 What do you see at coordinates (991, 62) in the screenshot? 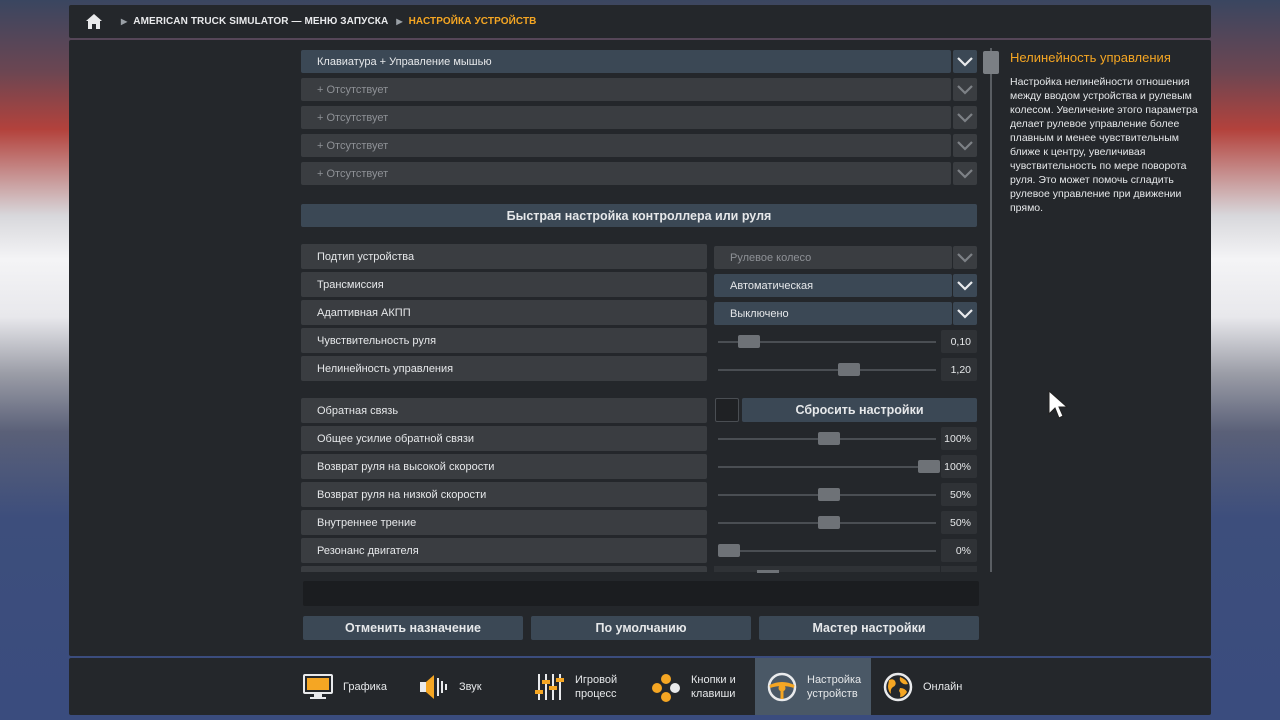
I see `scrollbar-thumb` at bounding box center [991, 62].